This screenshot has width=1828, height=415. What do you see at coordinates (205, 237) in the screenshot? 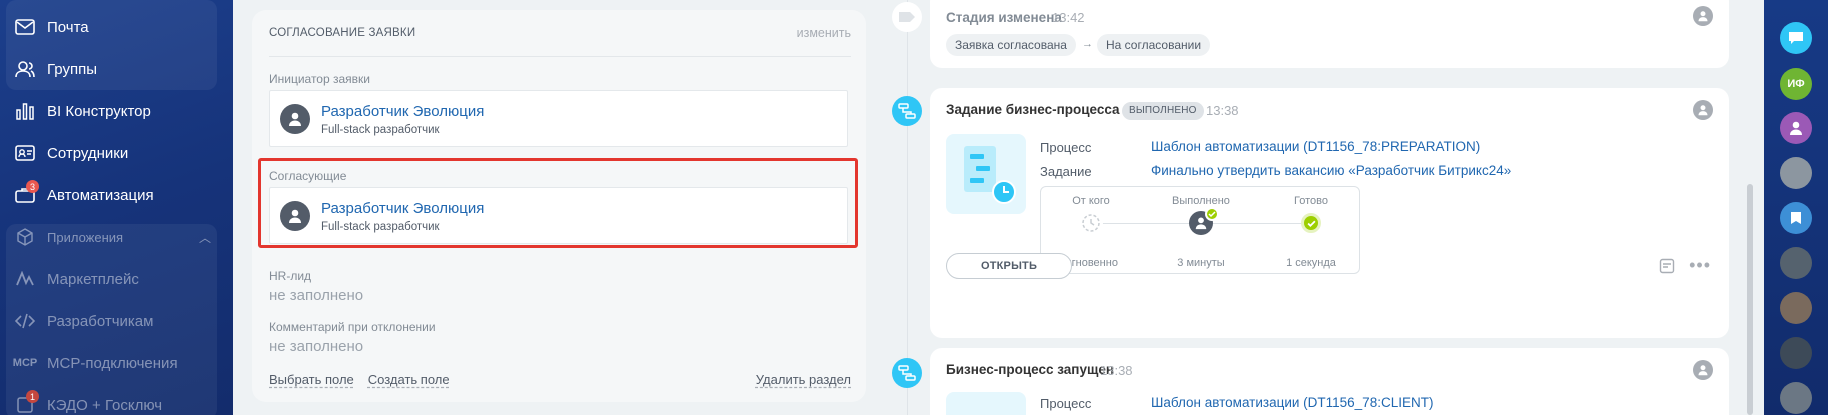
I see `chevron-up-icon: ︿` at bounding box center [205, 237].